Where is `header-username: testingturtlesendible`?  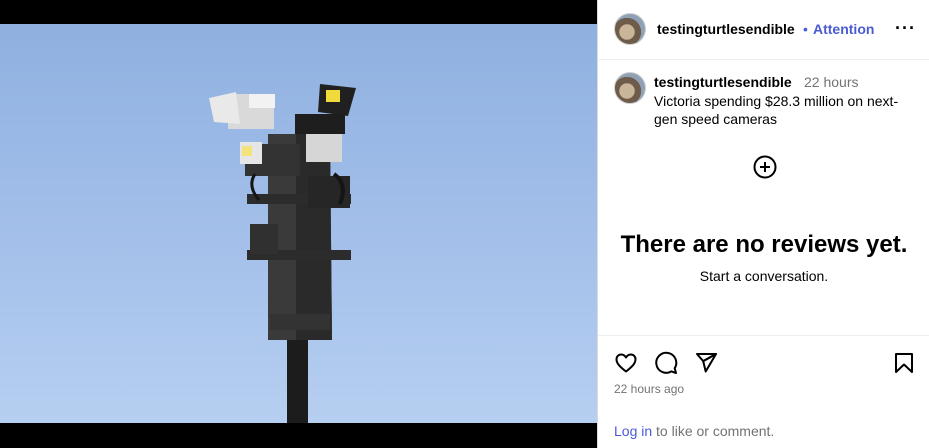 header-username: testingturtlesendible is located at coordinates (726, 29).